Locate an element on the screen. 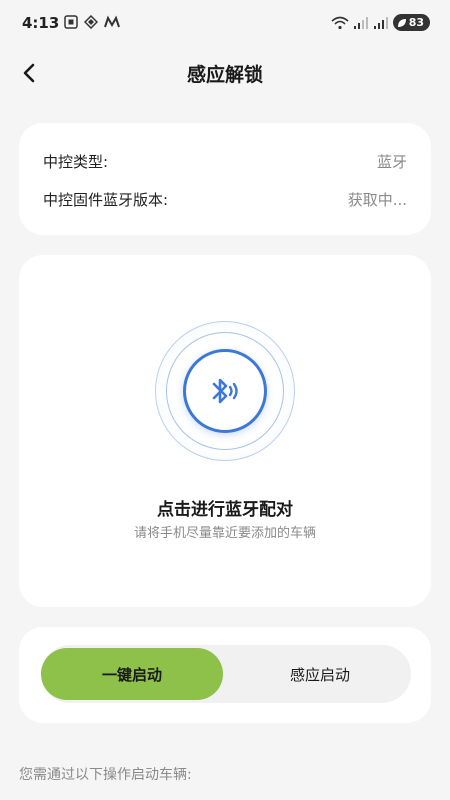  one-key-start-option: 一键启动 is located at coordinates (132, 674).